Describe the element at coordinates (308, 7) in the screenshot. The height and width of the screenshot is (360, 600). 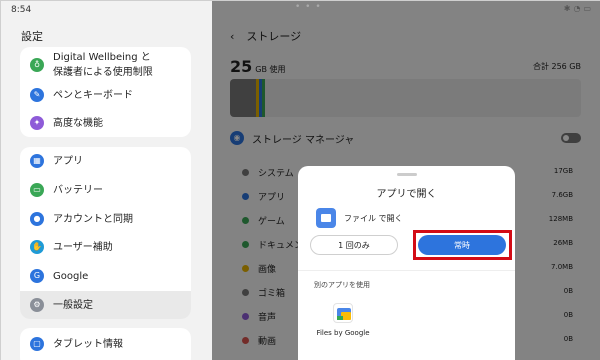
I see `window-handle-dots: • • •` at that location.